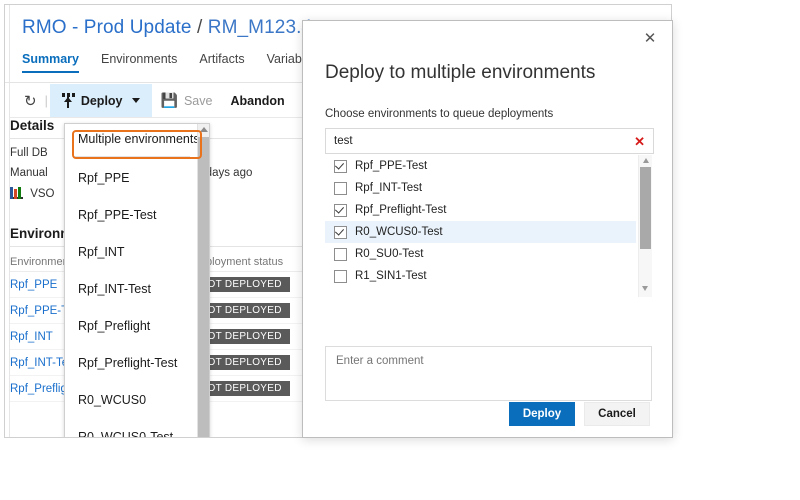 This screenshot has height=500, width=800. I want to click on save-button-label: Save, so click(198, 100).